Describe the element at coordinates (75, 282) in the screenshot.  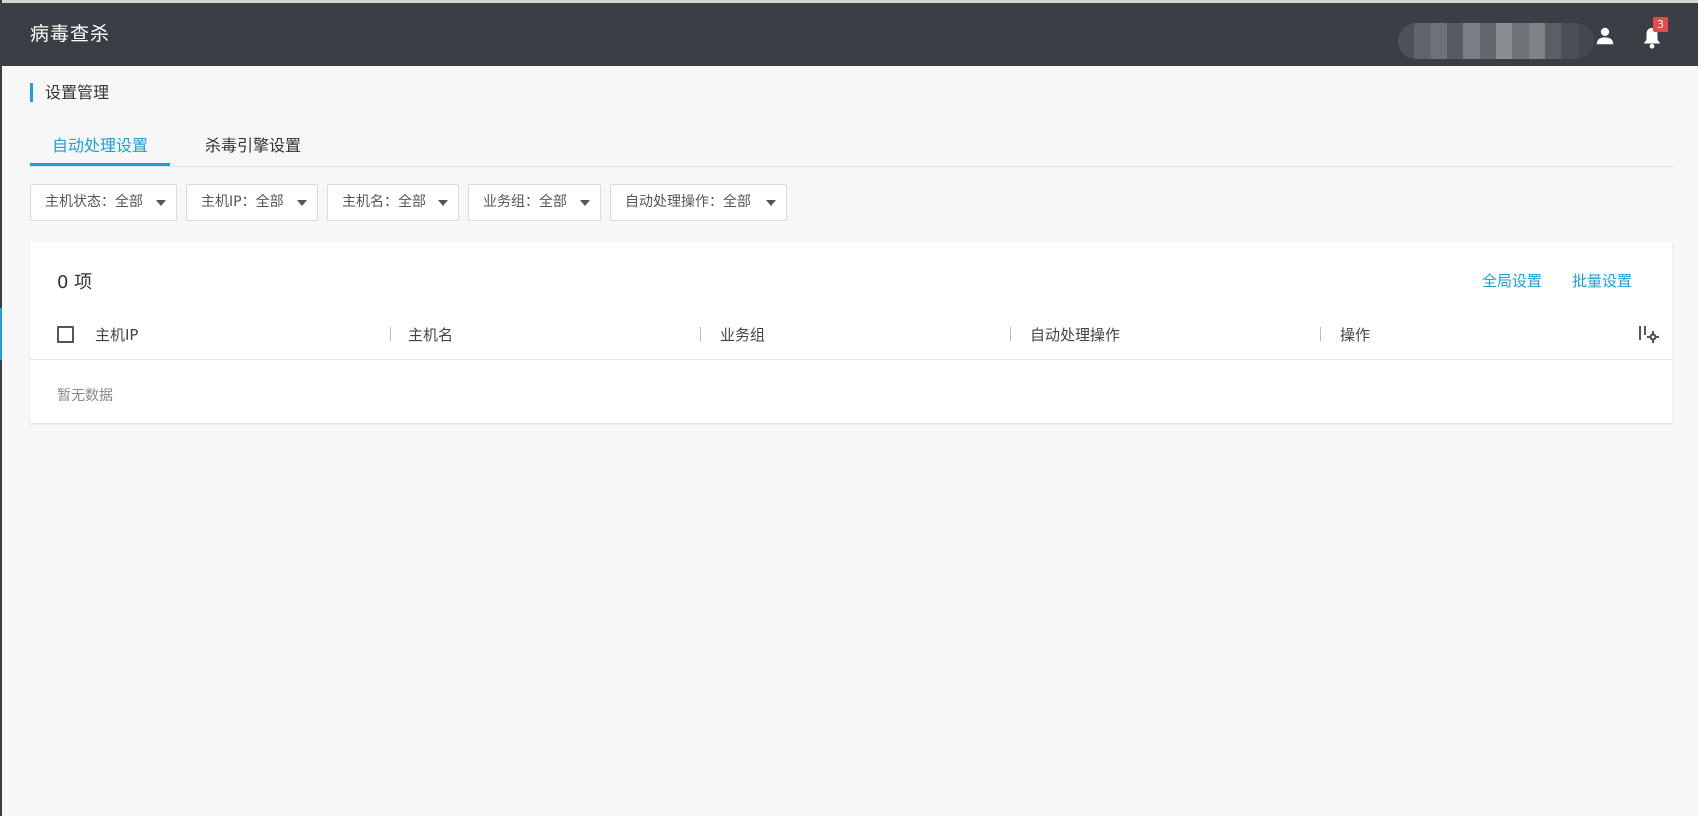
I see `result-count: 0 项` at that location.